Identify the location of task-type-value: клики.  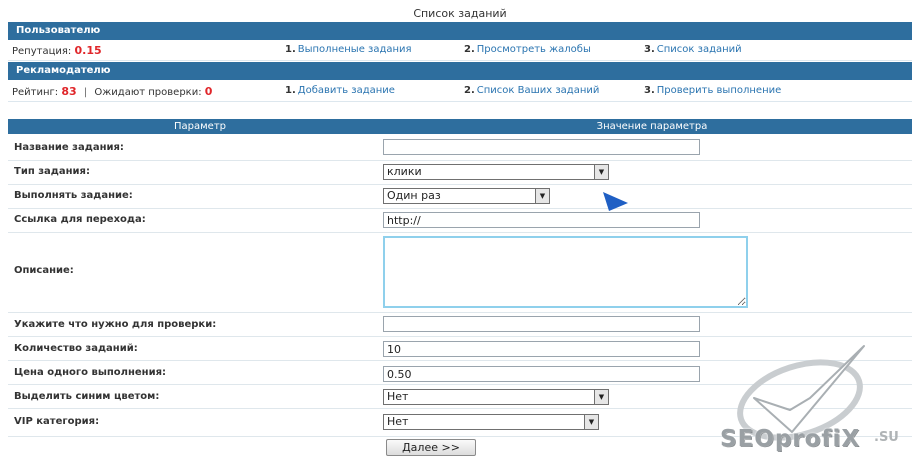
(404, 171).